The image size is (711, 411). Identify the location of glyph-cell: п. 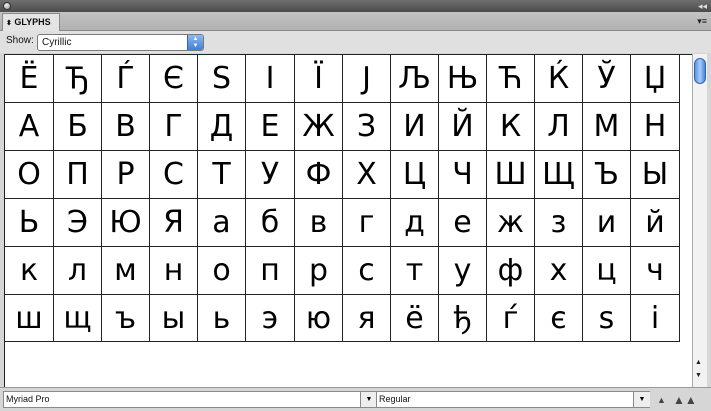
(270, 271).